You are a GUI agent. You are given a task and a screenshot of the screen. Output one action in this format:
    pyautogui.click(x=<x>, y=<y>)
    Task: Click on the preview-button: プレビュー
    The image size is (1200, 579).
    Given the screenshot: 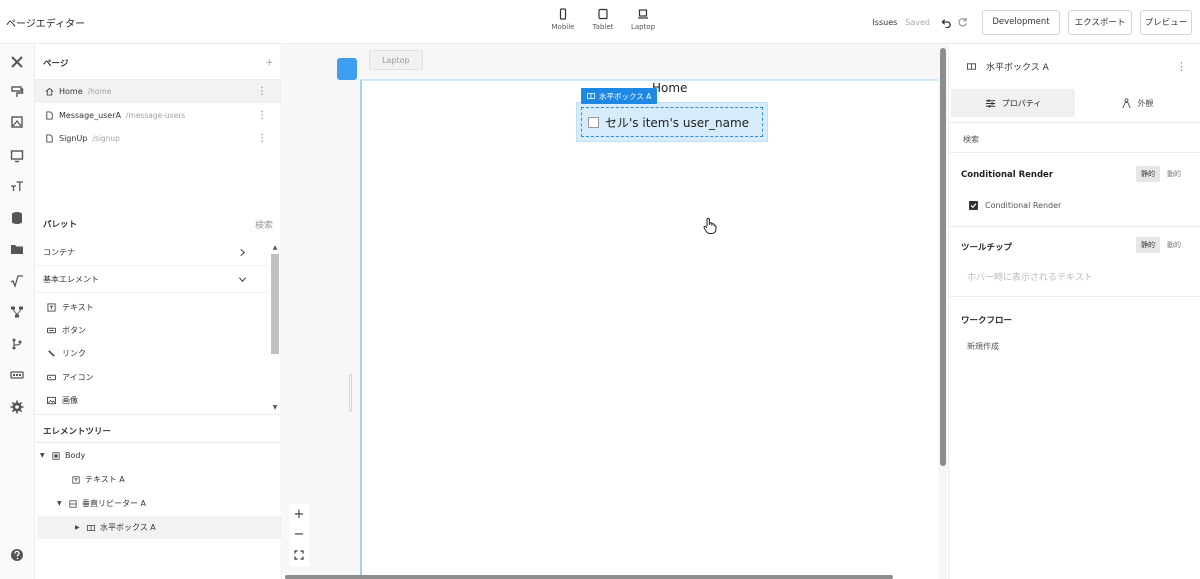 What is the action you would take?
    pyautogui.click(x=1166, y=22)
    